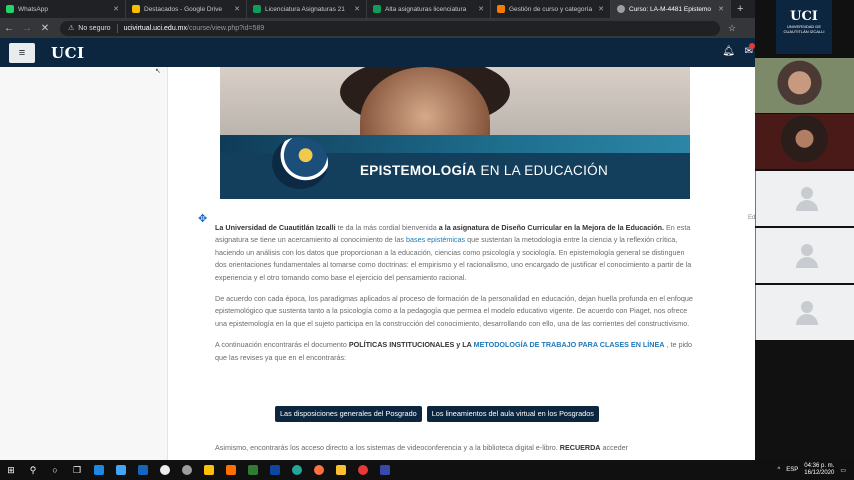 The width and height of the screenshot is (854, 480). I want to click on tab-google-drive: Destacados - Google Drive ✕, so click(186, 9).